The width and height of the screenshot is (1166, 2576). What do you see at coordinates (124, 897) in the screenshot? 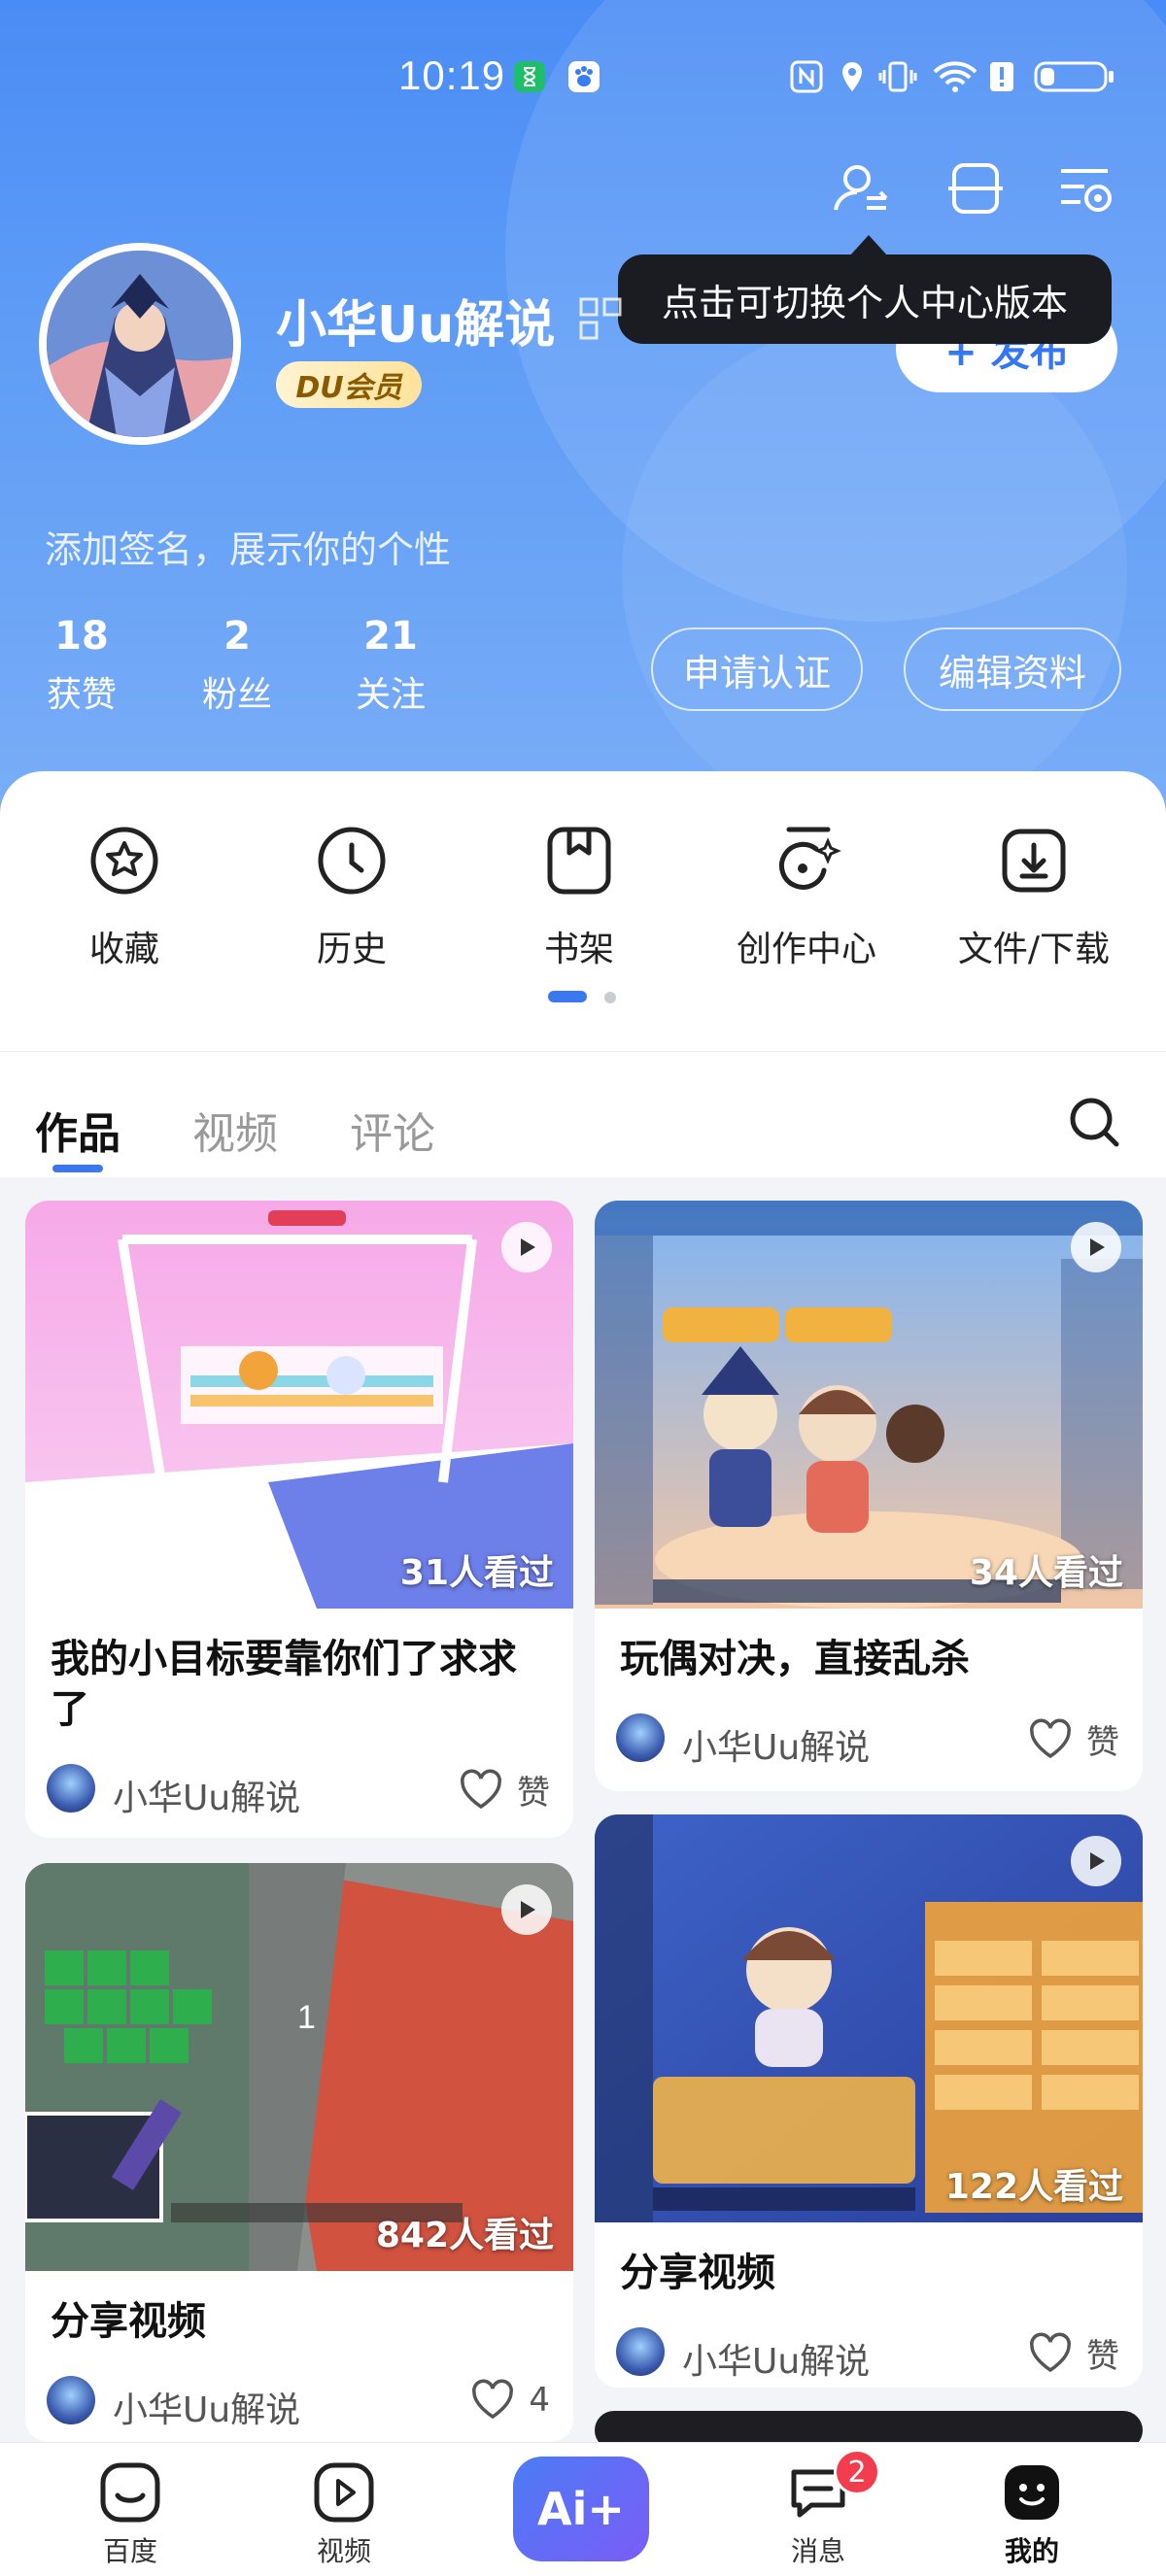
I see `quick-action-favorites: 收藏` at bounding box center [124, 897].